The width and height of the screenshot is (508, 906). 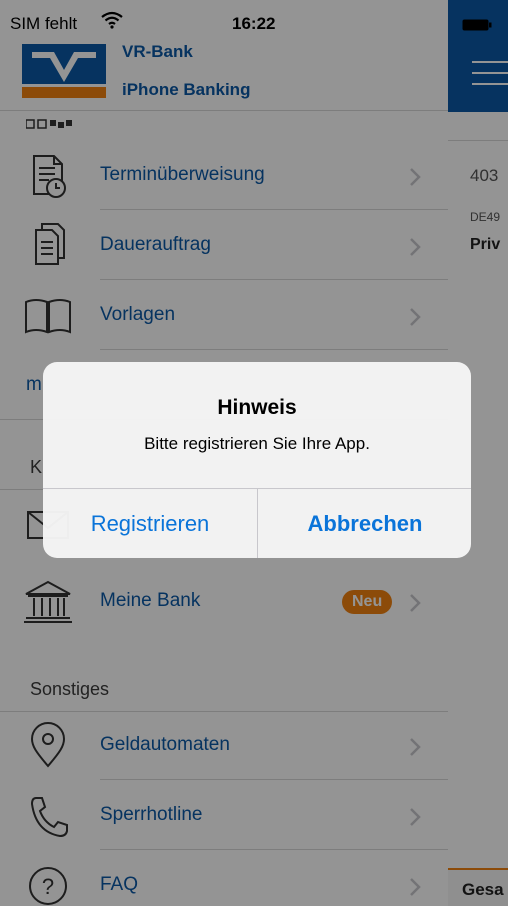 I want to click on alert-title: Hinweis, so click(x=257, y=407).